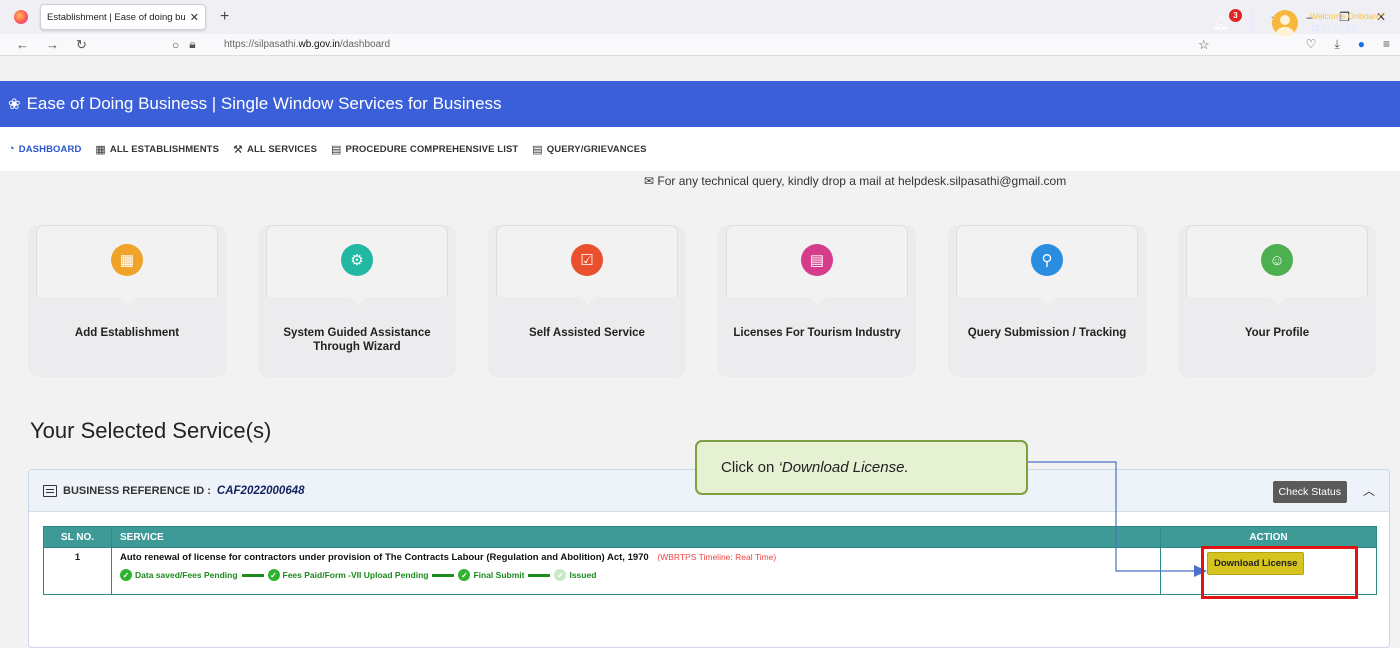 Image resolution: width=1400 pixels, height=648 pixels. I want to click on url-domain: wb.gov.in, so click(319, 44).